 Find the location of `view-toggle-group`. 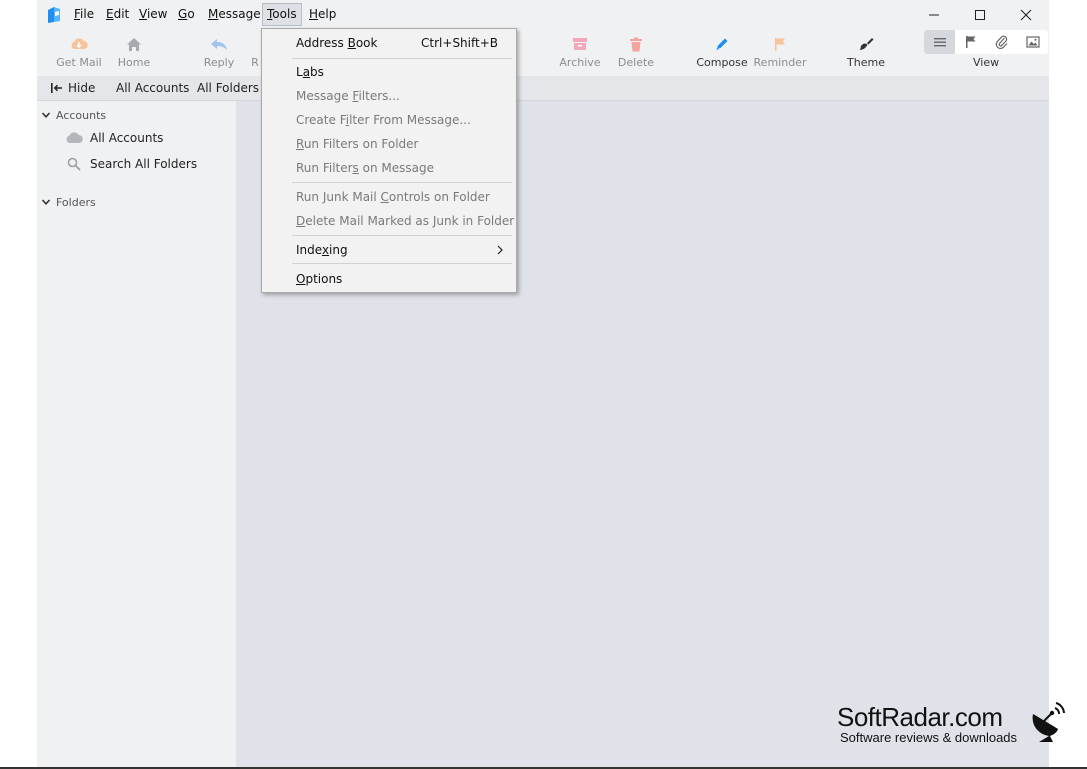

view-toggle-group is located at coordinates (986, 42).